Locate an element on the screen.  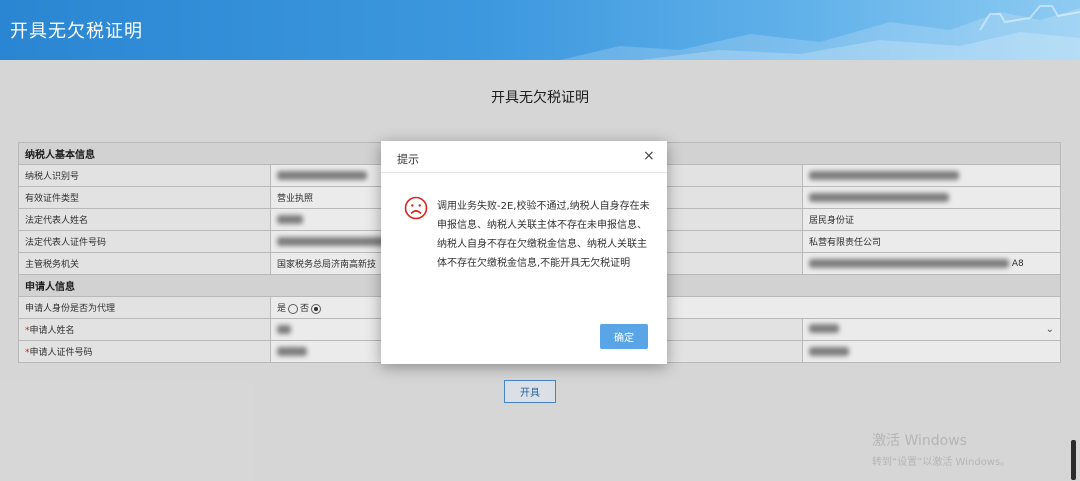
sad-face-icon is located at coordinates (416, 208).